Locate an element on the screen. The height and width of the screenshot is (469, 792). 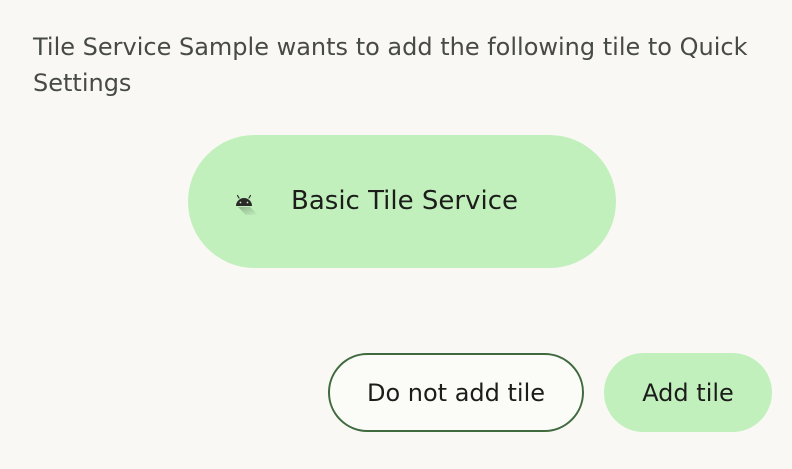
add-tile-label: Add tile is located at coordinates (688, 392).